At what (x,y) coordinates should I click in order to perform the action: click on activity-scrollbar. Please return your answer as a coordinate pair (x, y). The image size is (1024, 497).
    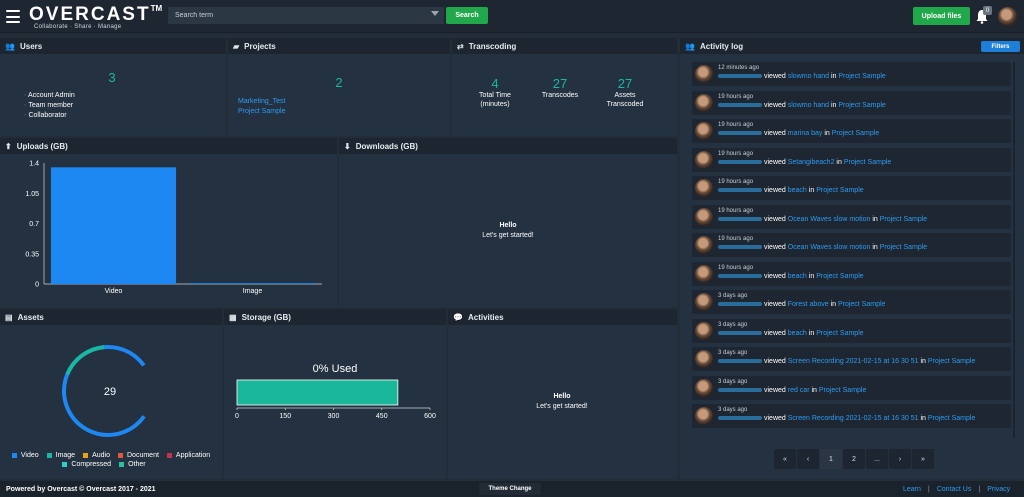
    Looking at the image, I should click on (1014, 250).